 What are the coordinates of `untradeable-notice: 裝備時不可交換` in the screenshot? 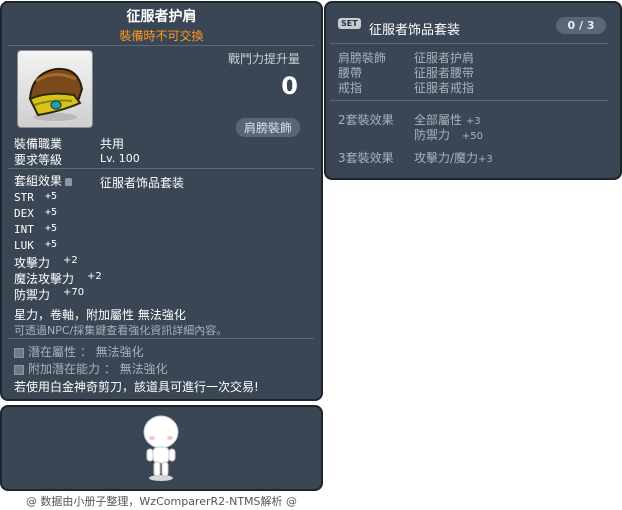 It's located at (161, 36).